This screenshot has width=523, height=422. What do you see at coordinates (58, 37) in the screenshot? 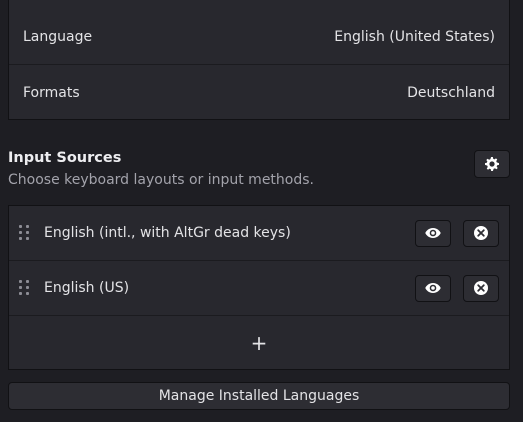
I see `language-label: Language` at bounding box center [58, 37].